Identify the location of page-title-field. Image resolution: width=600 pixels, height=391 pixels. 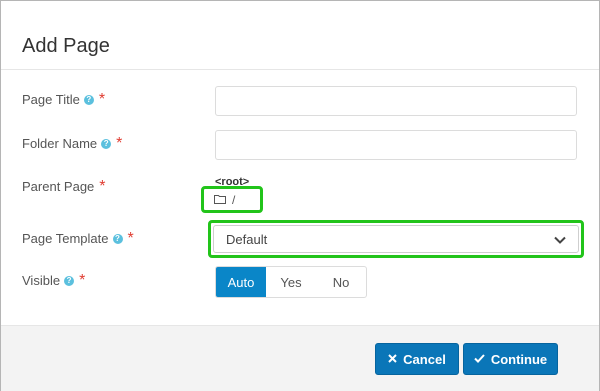
(396, 101).